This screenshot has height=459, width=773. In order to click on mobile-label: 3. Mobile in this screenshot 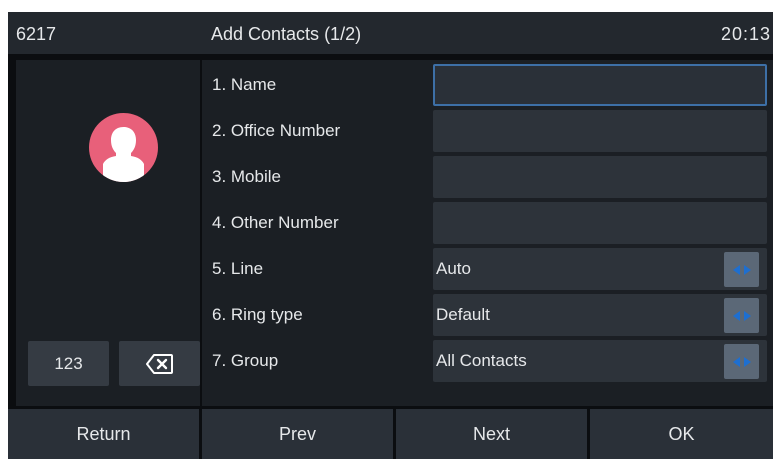, I will do `click(246, 176)`.